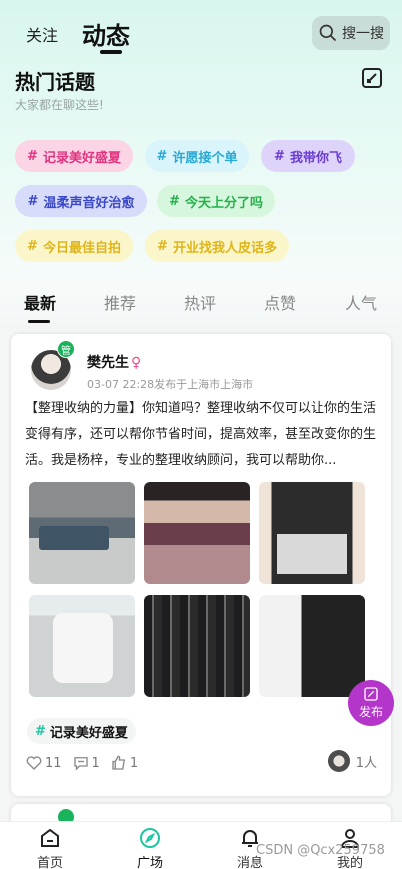  What do you see at coordinates (217, 246) in the screenshot?
I see `topic-tag: # 开业找我人皮话多` at bounding box center [217, 246].